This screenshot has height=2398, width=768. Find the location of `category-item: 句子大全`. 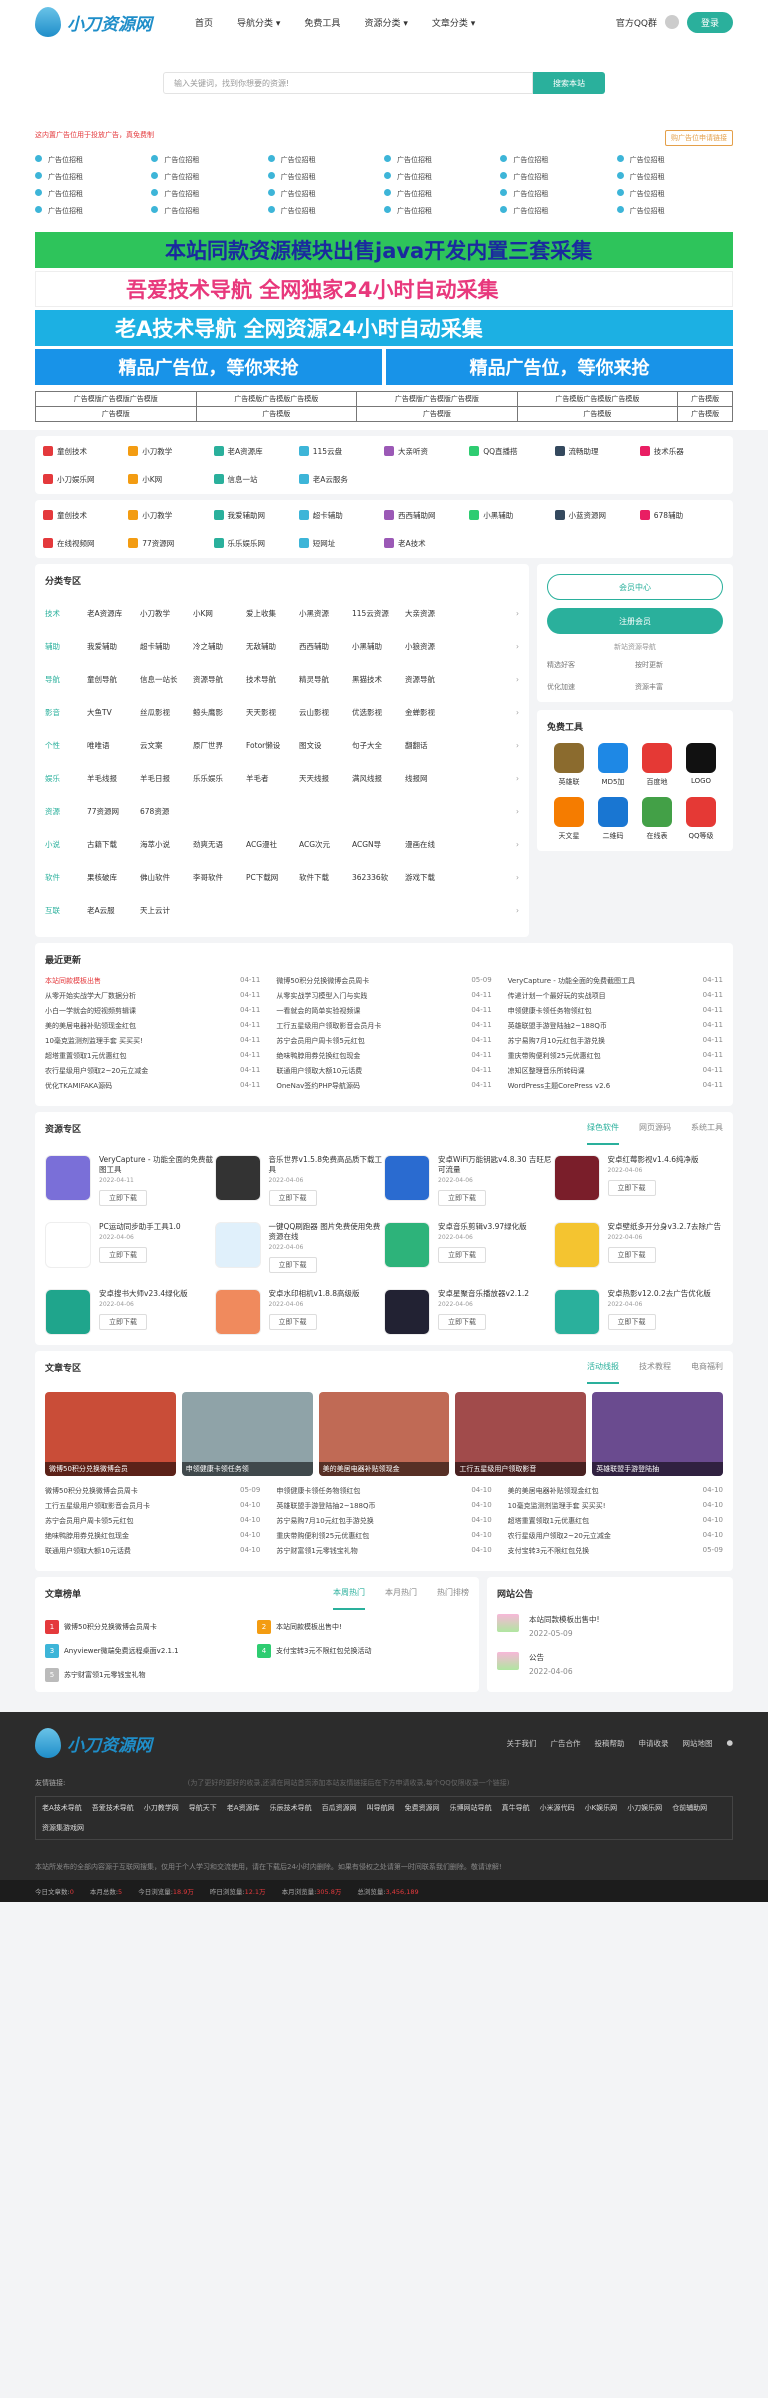

category-item: 句子大全 is located at coordinates (378, 745).